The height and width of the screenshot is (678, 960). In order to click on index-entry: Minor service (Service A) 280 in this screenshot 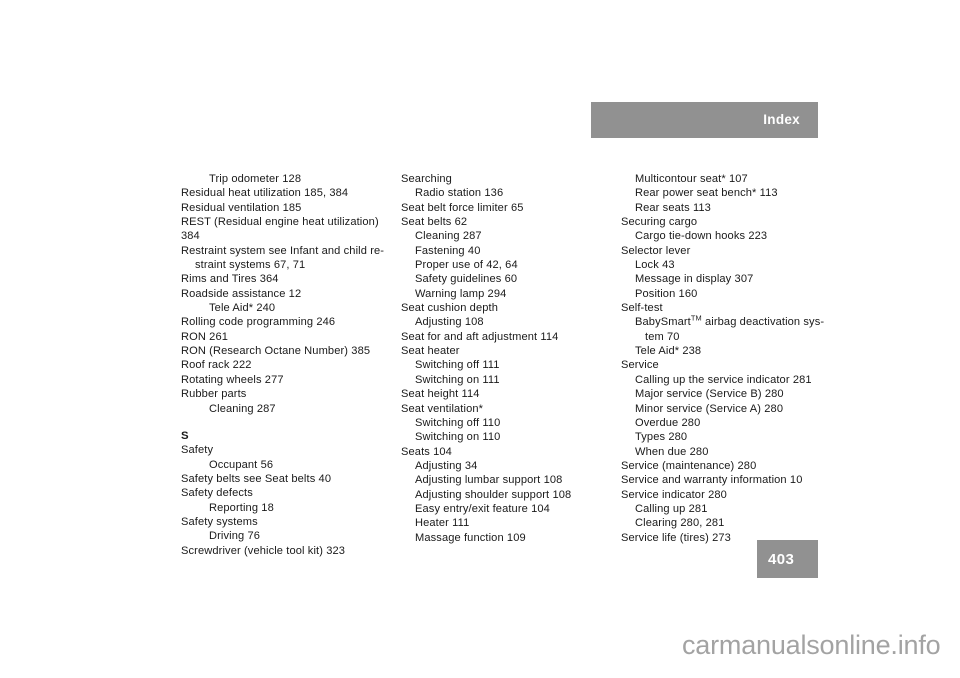, I will do `click(709, 408)`.